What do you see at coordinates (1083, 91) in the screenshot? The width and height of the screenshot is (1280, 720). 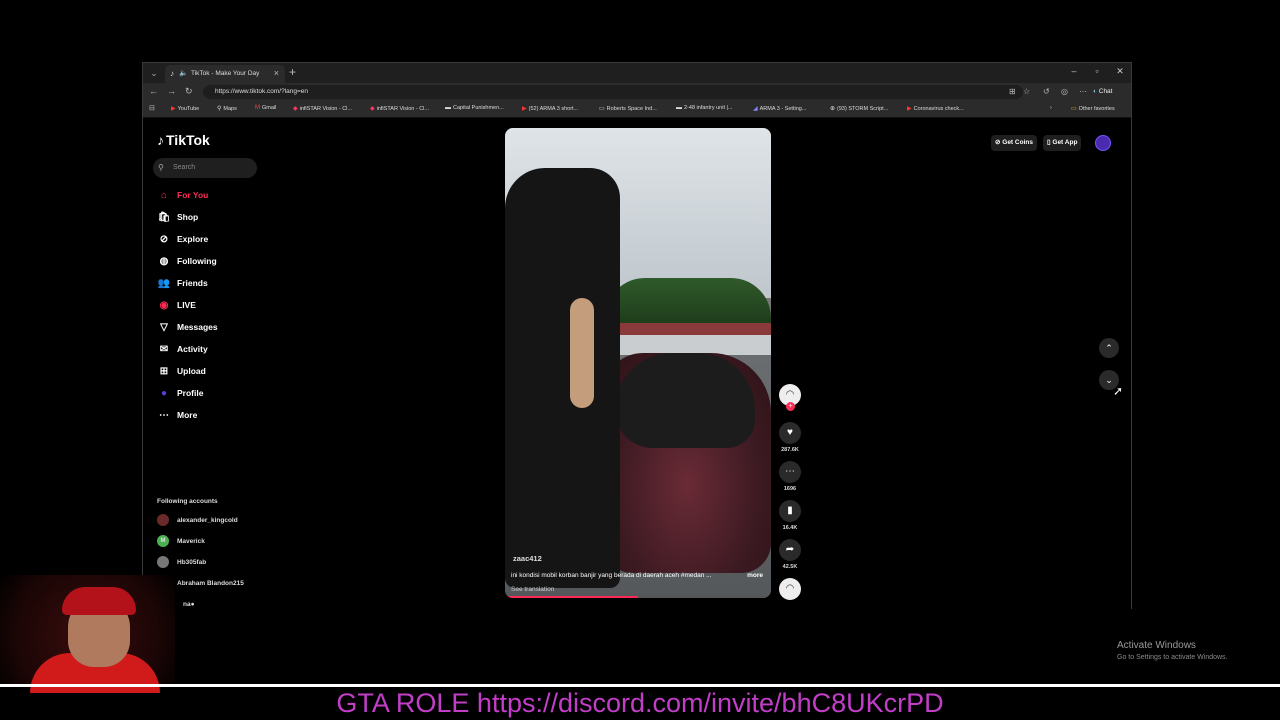 I see `menu-dots-icon: ⋯` at bounding box center [1083, 91].